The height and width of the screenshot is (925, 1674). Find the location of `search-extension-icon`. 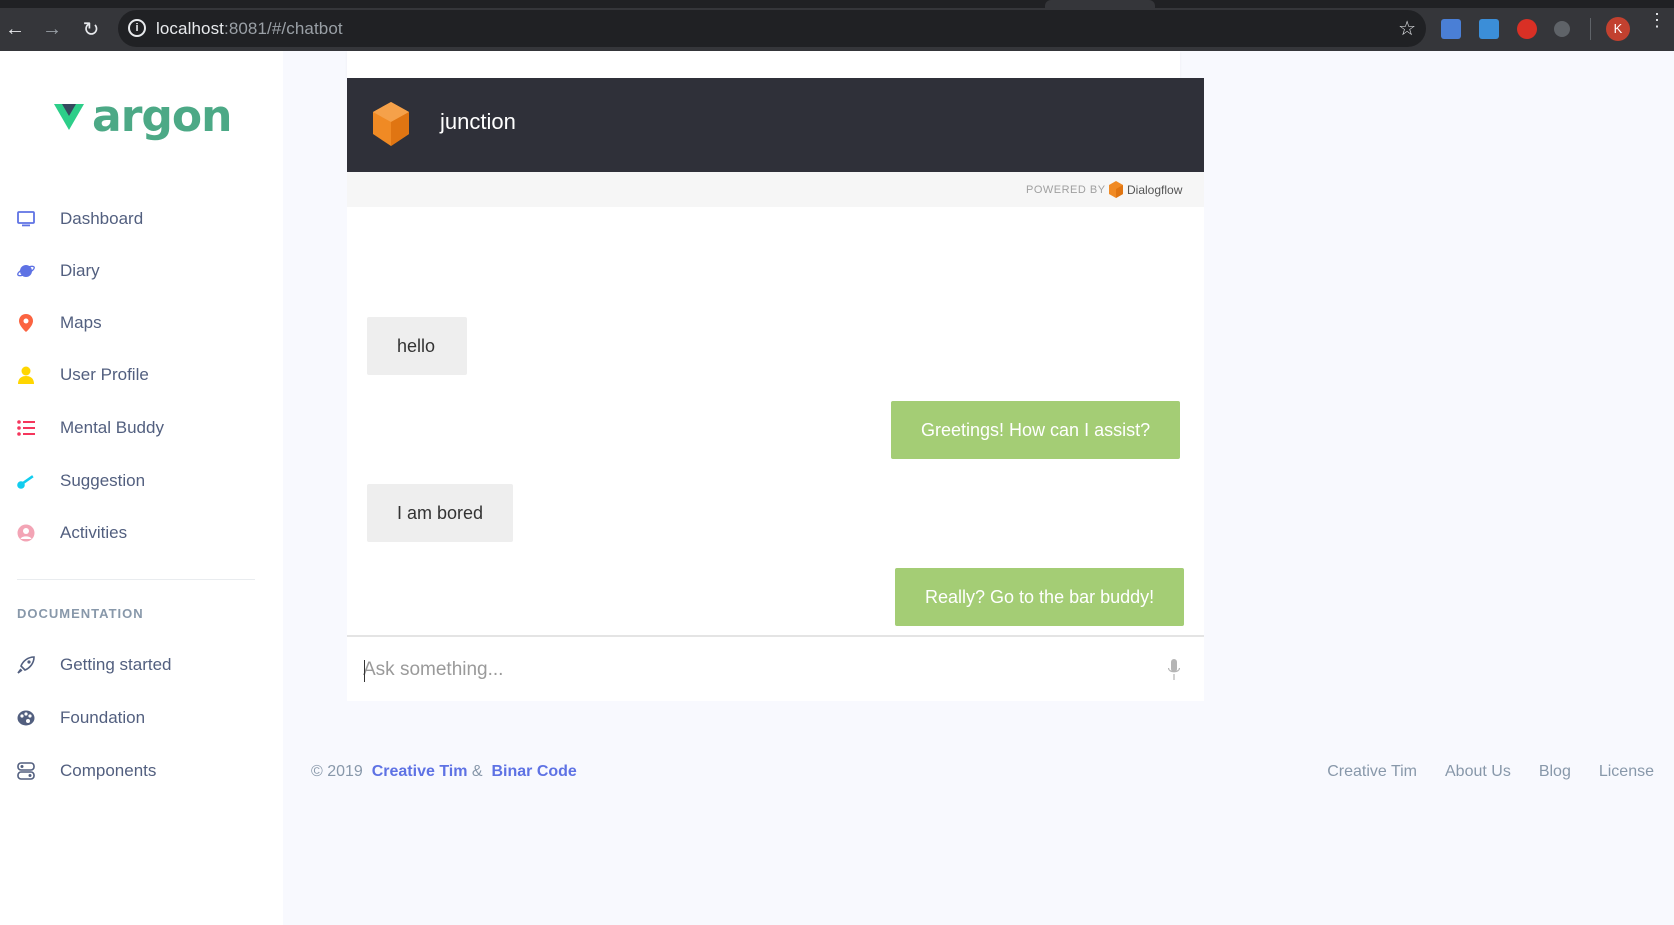

search-extension-icon is located at coordinates (1562, 29).